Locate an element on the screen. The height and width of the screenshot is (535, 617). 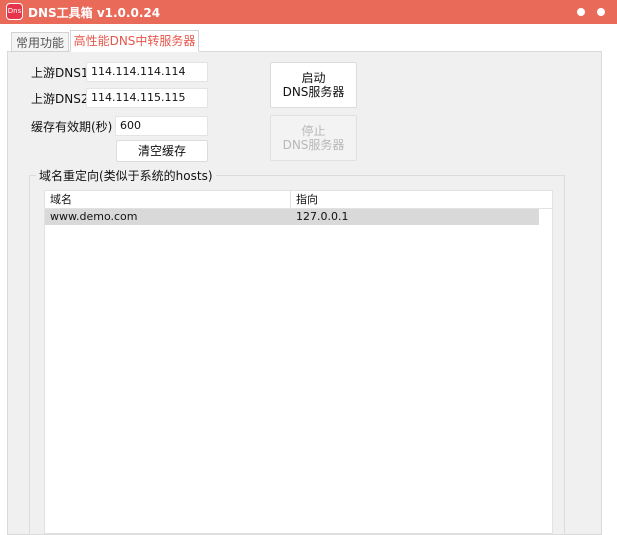
title-bar: Dns DNS工具箱 v1.0.0.24 is located at coordinates (308, 12).